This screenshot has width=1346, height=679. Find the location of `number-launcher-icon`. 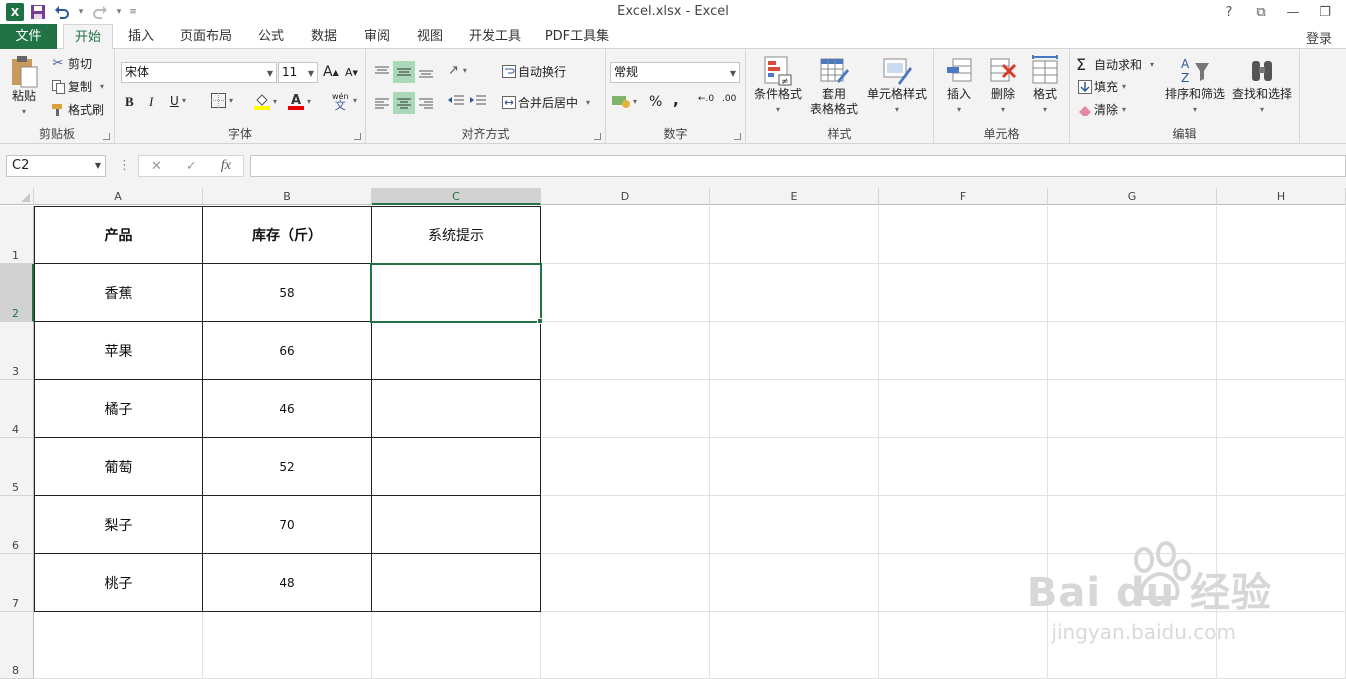

number-launcher-icon is located at coordinates (737, 136).